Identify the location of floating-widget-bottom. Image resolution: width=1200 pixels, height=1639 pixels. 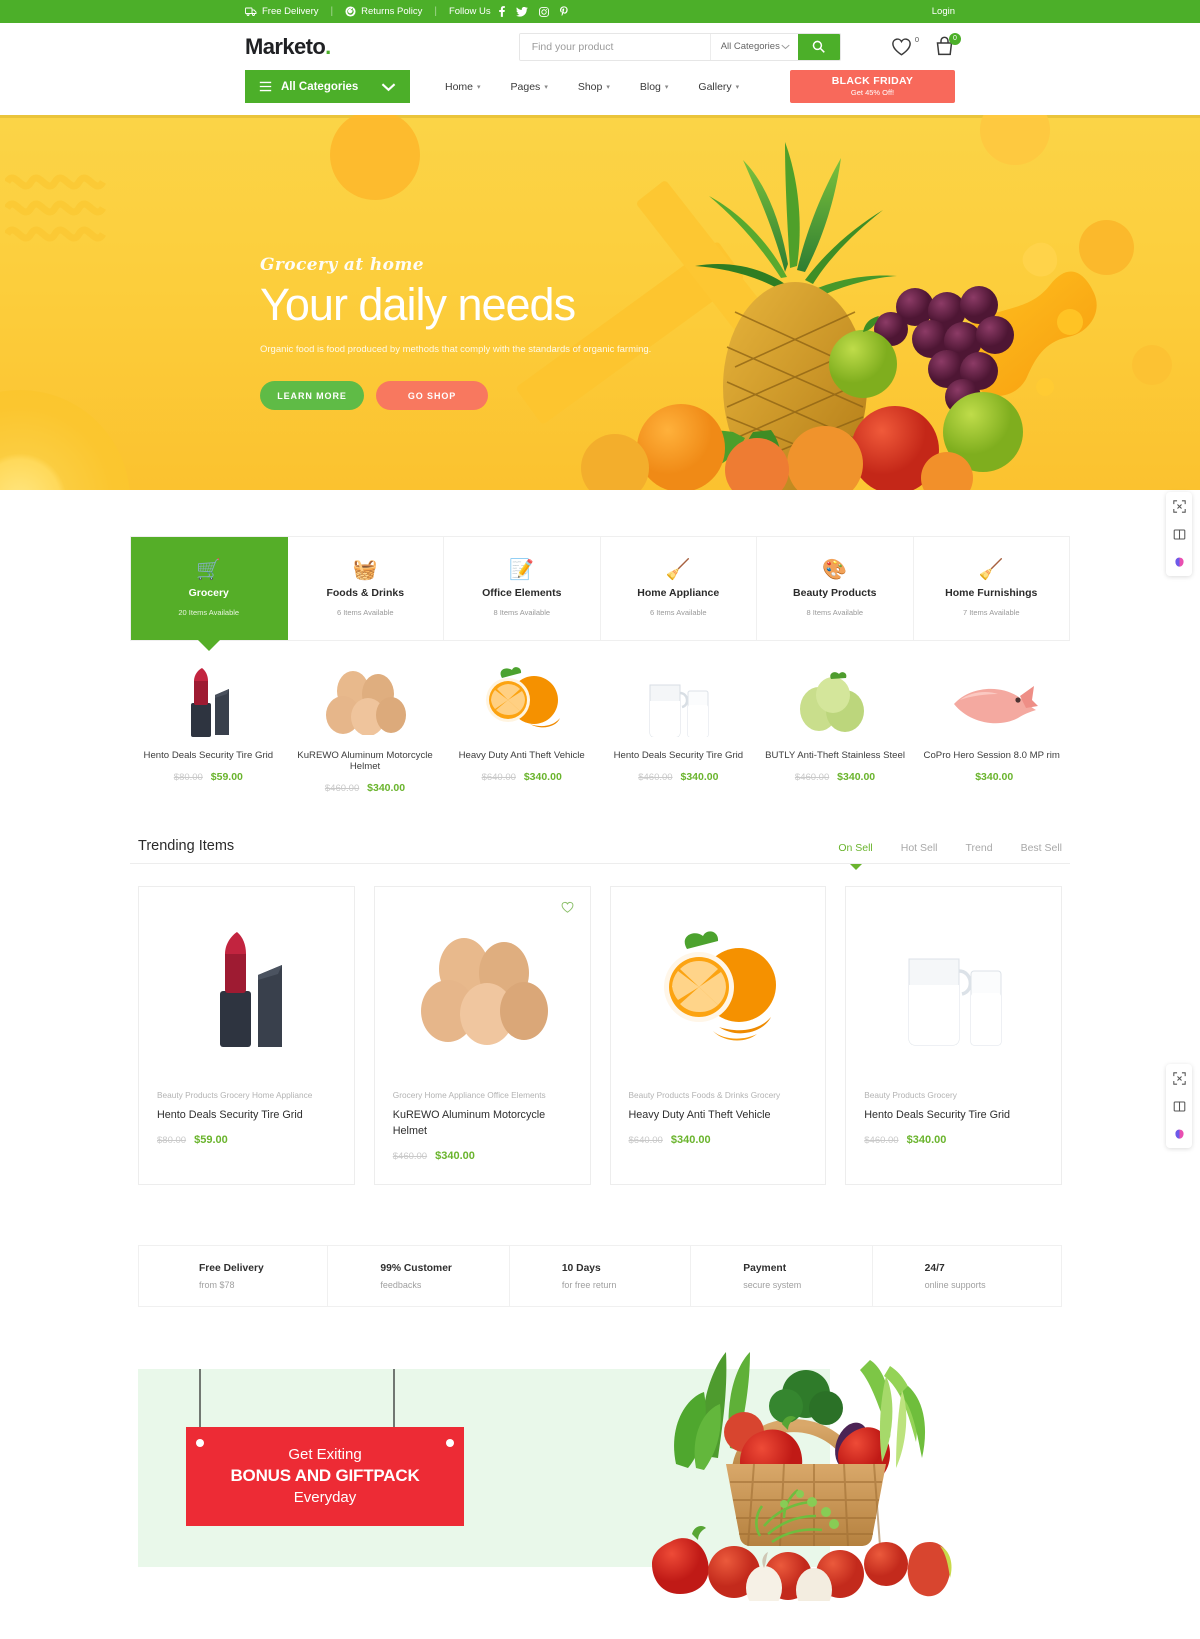
(1179, 1106).